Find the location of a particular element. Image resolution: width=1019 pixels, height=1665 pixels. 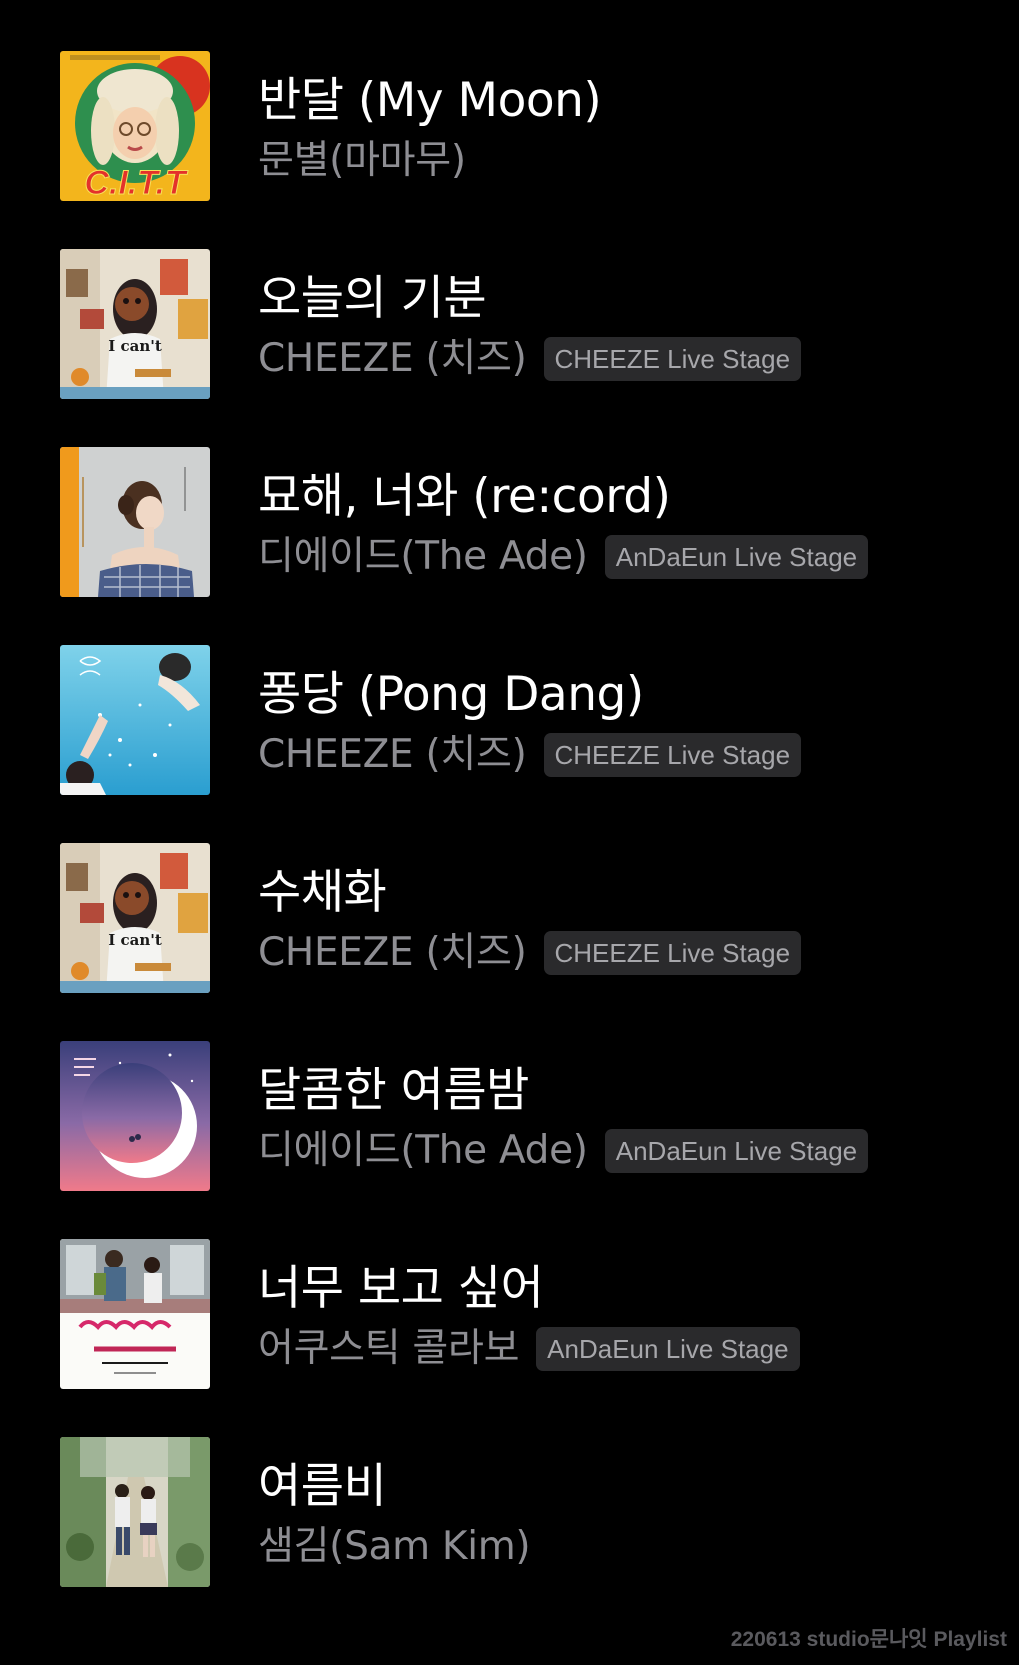

alley-couple-cover-art is located at coordinates (135, 1512).